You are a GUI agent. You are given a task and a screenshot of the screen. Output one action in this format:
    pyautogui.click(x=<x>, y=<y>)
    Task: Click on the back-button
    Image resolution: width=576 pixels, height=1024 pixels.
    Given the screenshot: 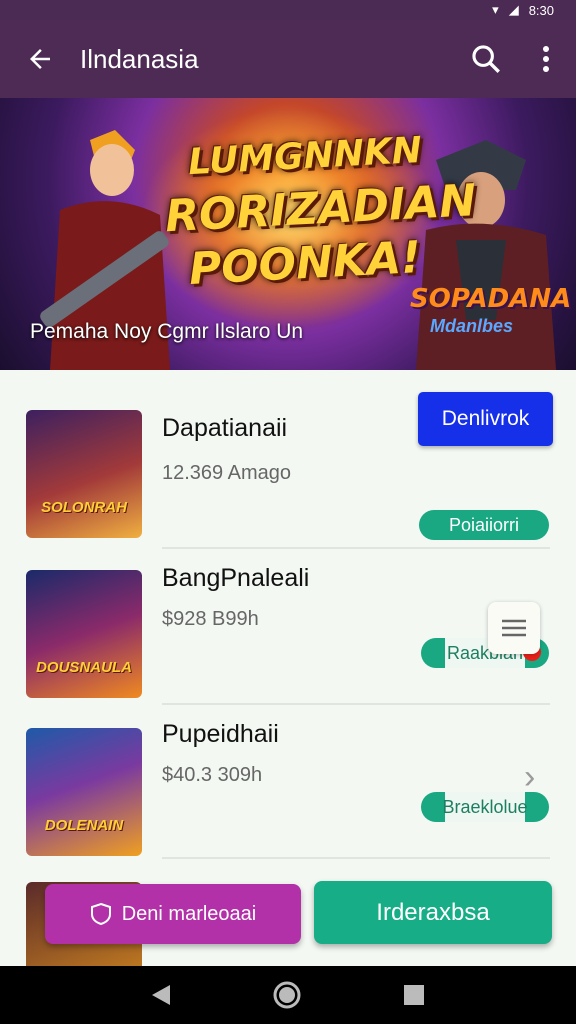 What is the action you would take?
    pyautogui.click(x=40, y=59)
    